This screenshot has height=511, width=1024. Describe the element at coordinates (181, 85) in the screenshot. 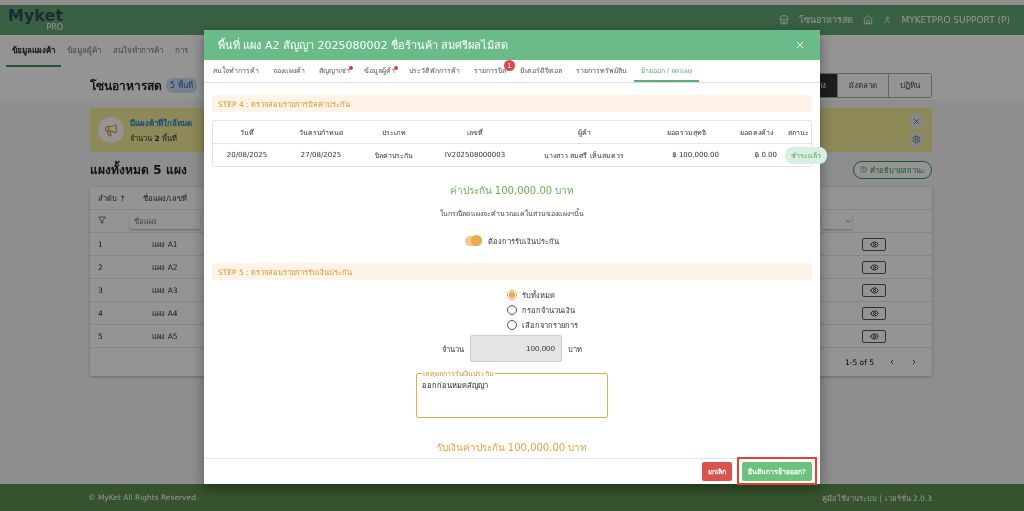

I see `count-badge: 5 พื้นที่` at that location.